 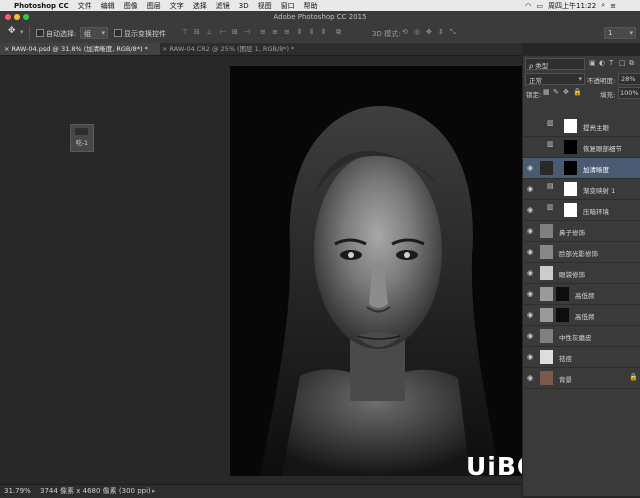 I want to click on distribute-vcenter-icon: ≡, so click(x=275, y=32).